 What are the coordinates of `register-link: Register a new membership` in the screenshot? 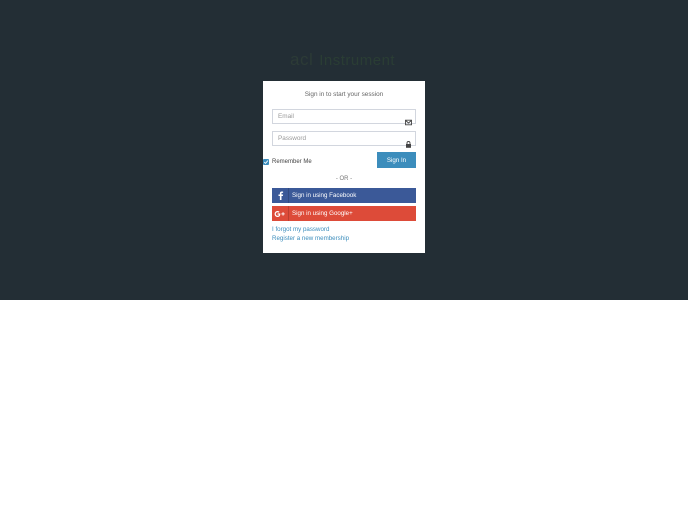 It's located at (310, 238).